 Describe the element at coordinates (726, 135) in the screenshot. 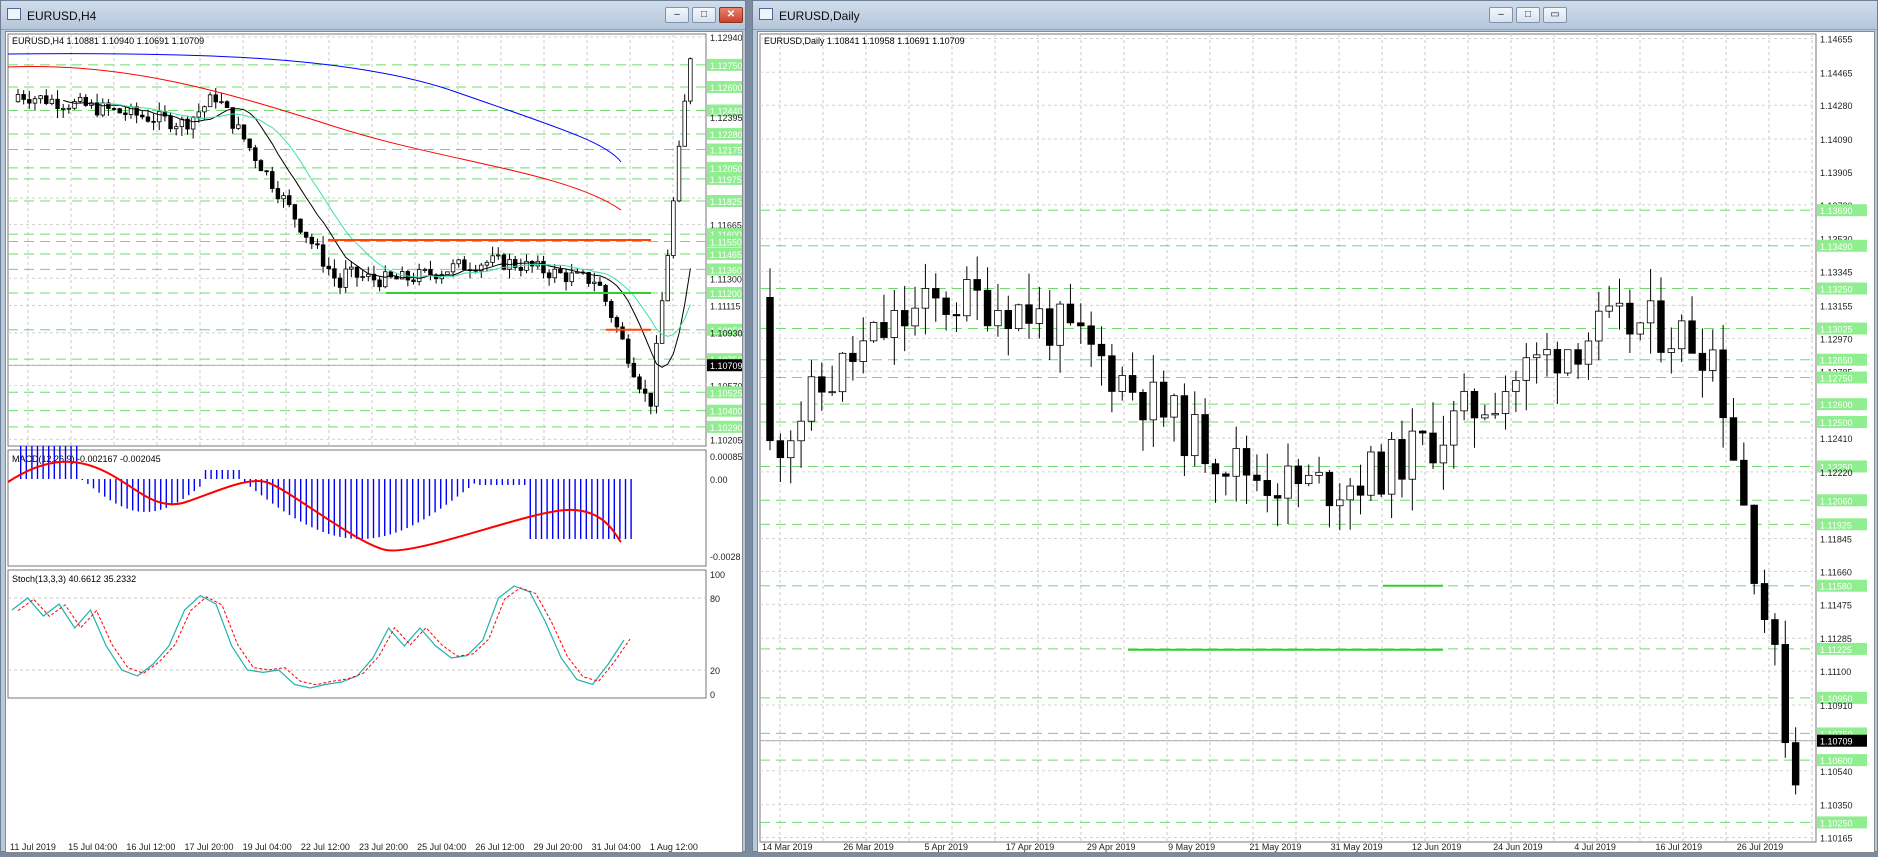

I see `price-tick-label: 1.12280` at that location.